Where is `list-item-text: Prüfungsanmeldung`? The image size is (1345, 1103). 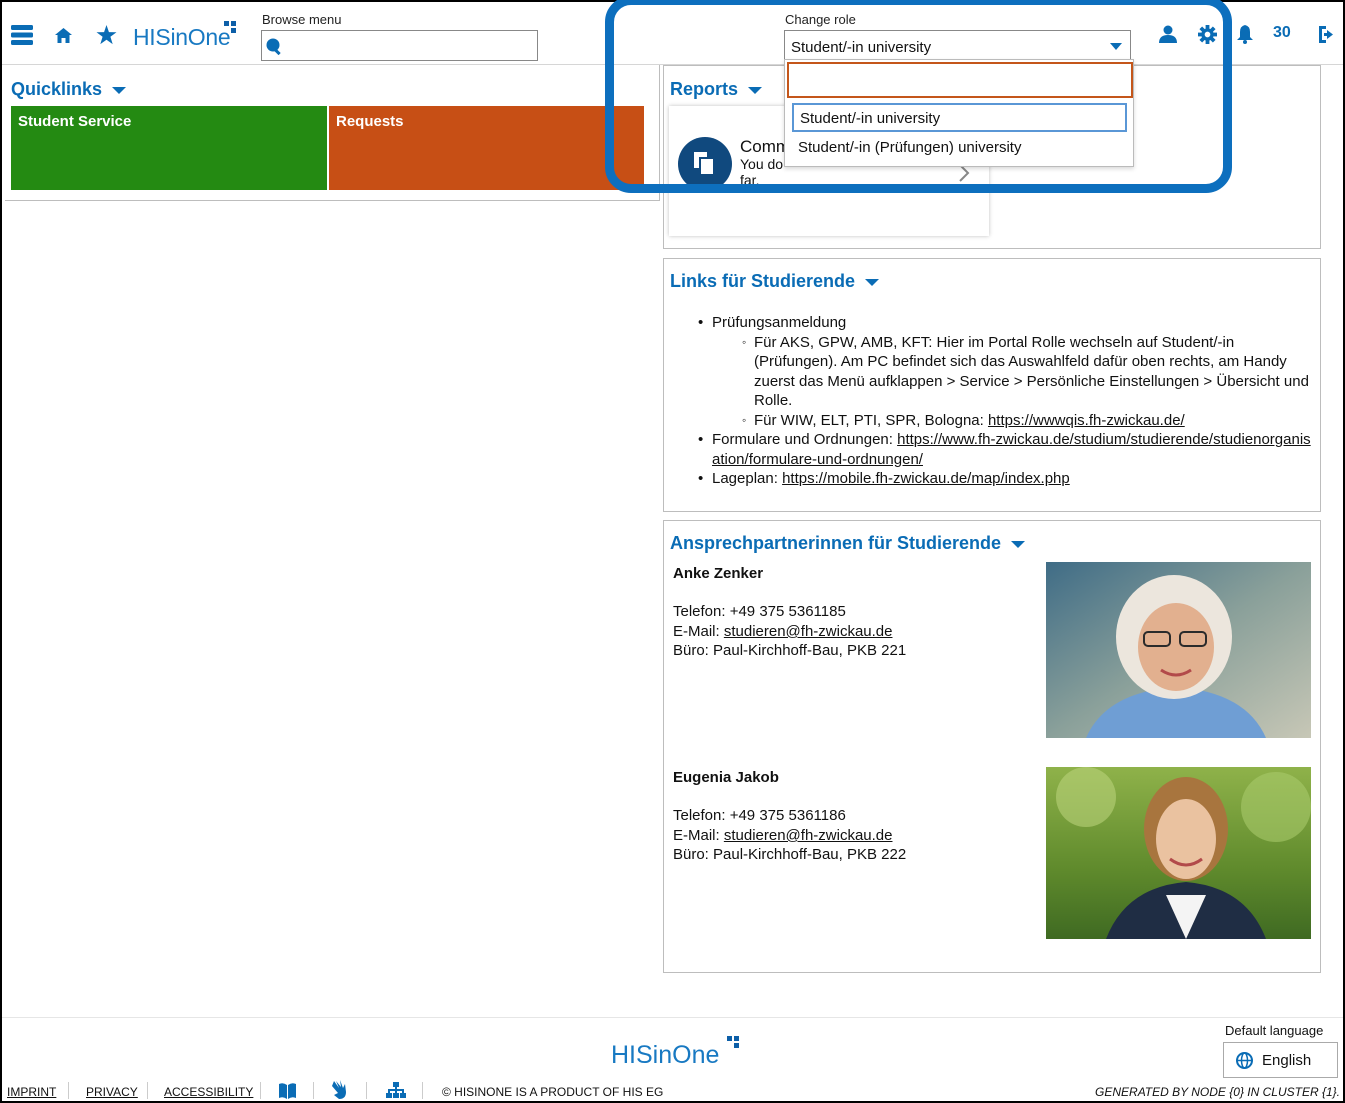
list-item-text: Prüfungsanmeldung is located at coordinates (779, 322).